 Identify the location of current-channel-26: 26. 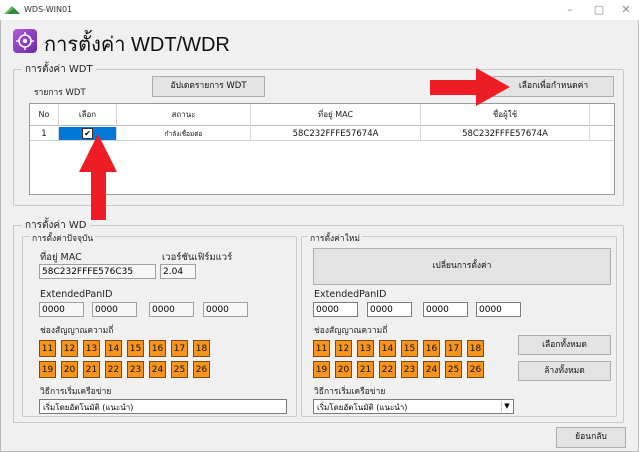
(201, 369).